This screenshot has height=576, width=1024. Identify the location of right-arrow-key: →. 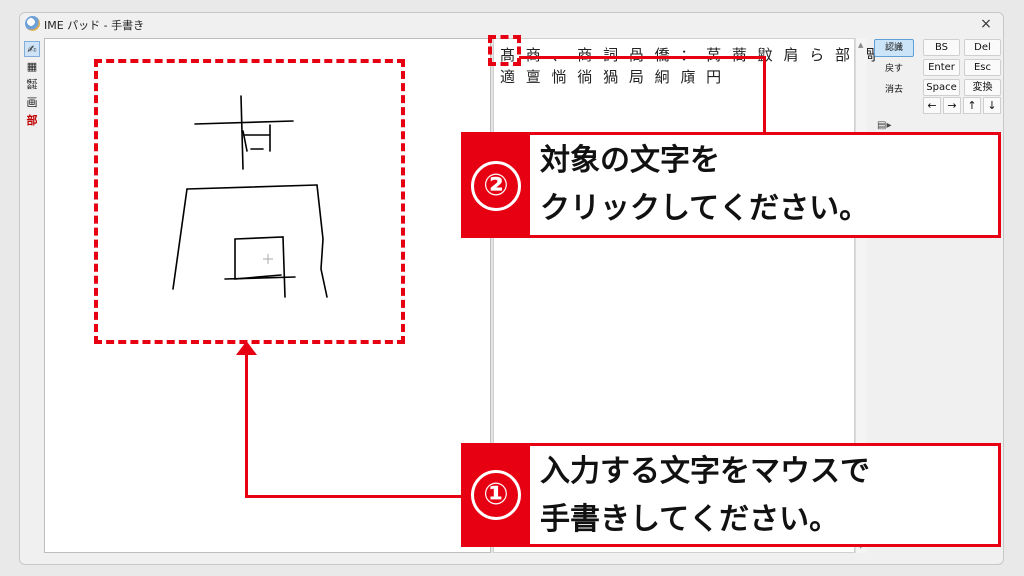
(952, 105).